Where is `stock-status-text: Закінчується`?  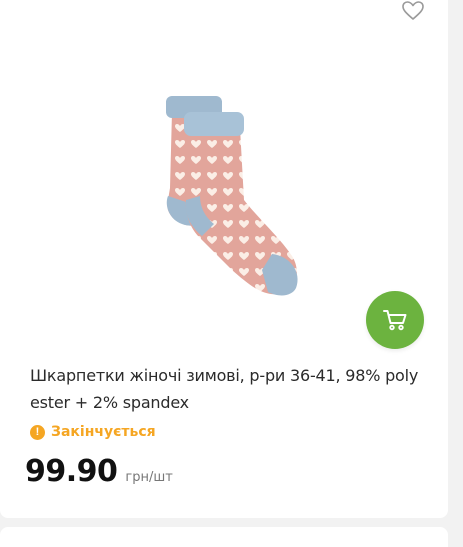 stock-status-text: Закінчується is located at coordinates (103, 432).